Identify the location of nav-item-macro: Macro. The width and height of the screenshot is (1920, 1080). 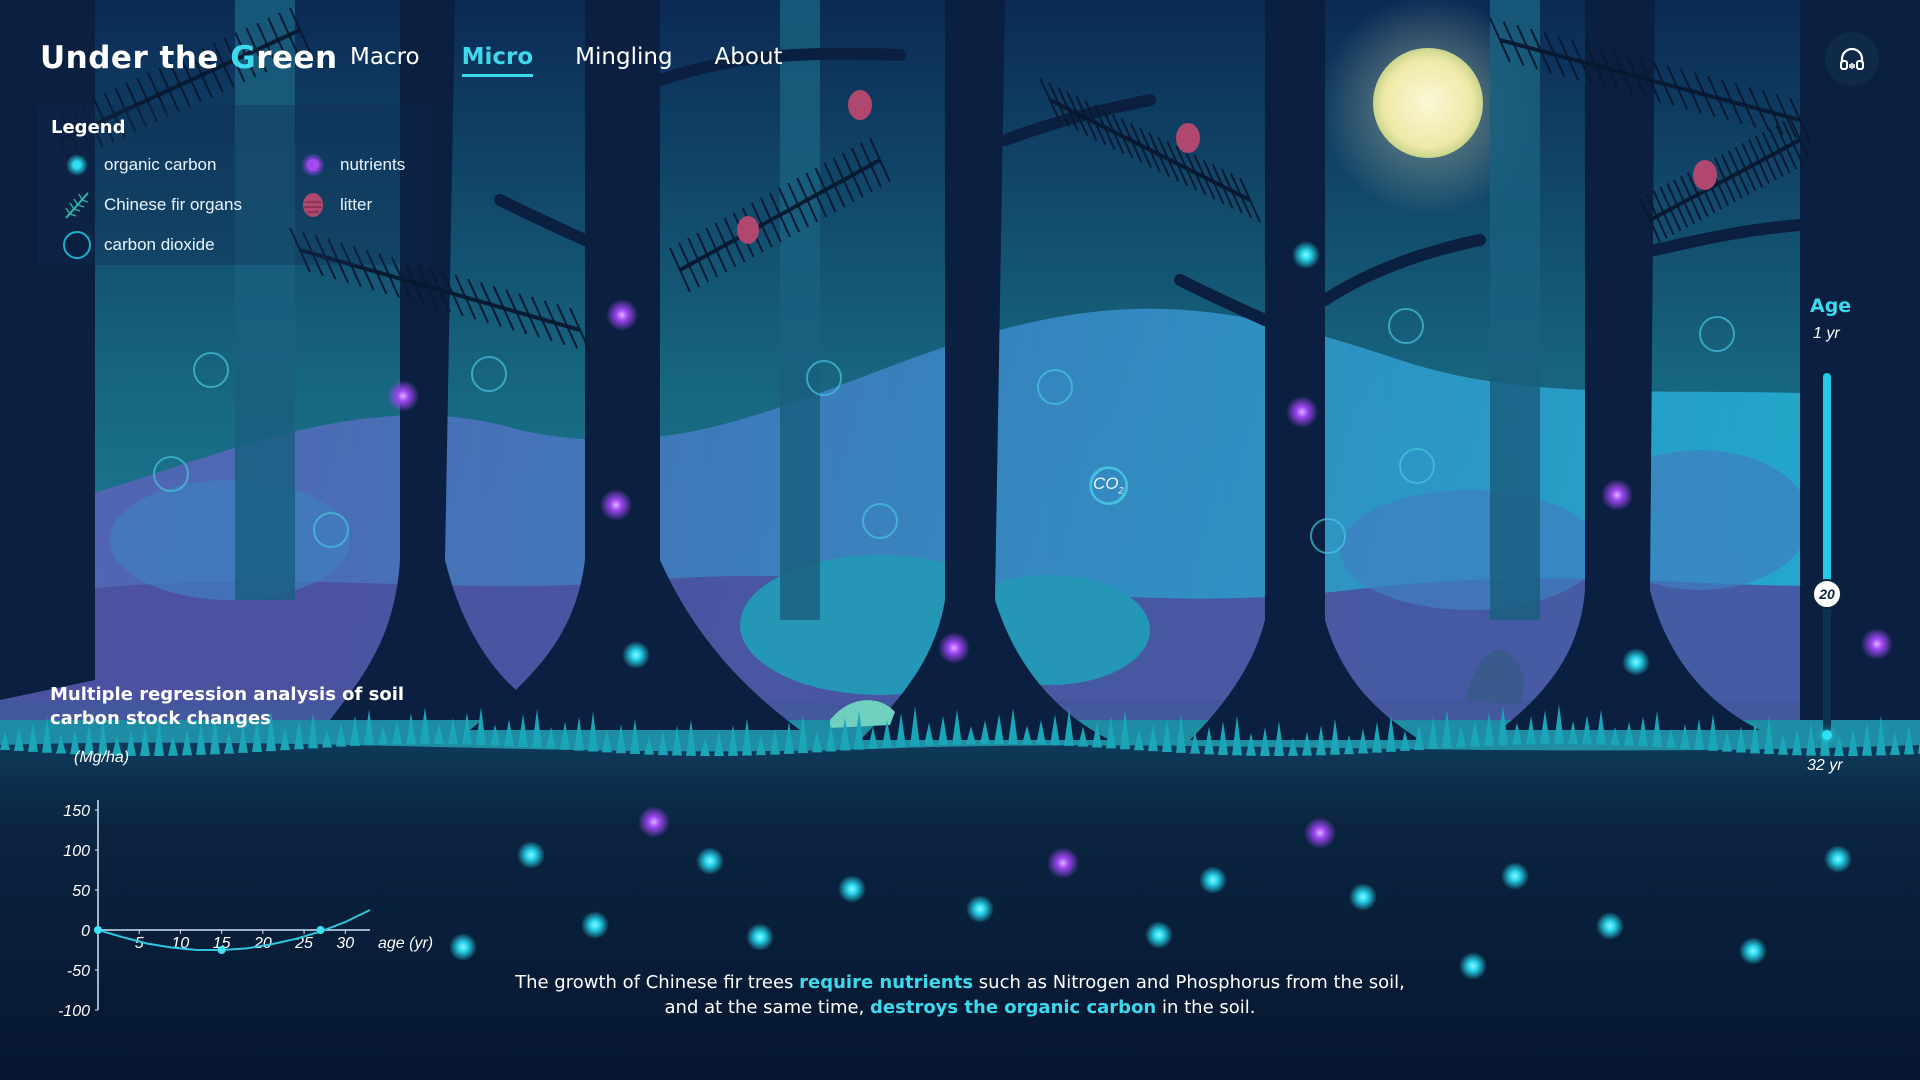
(385, 60).